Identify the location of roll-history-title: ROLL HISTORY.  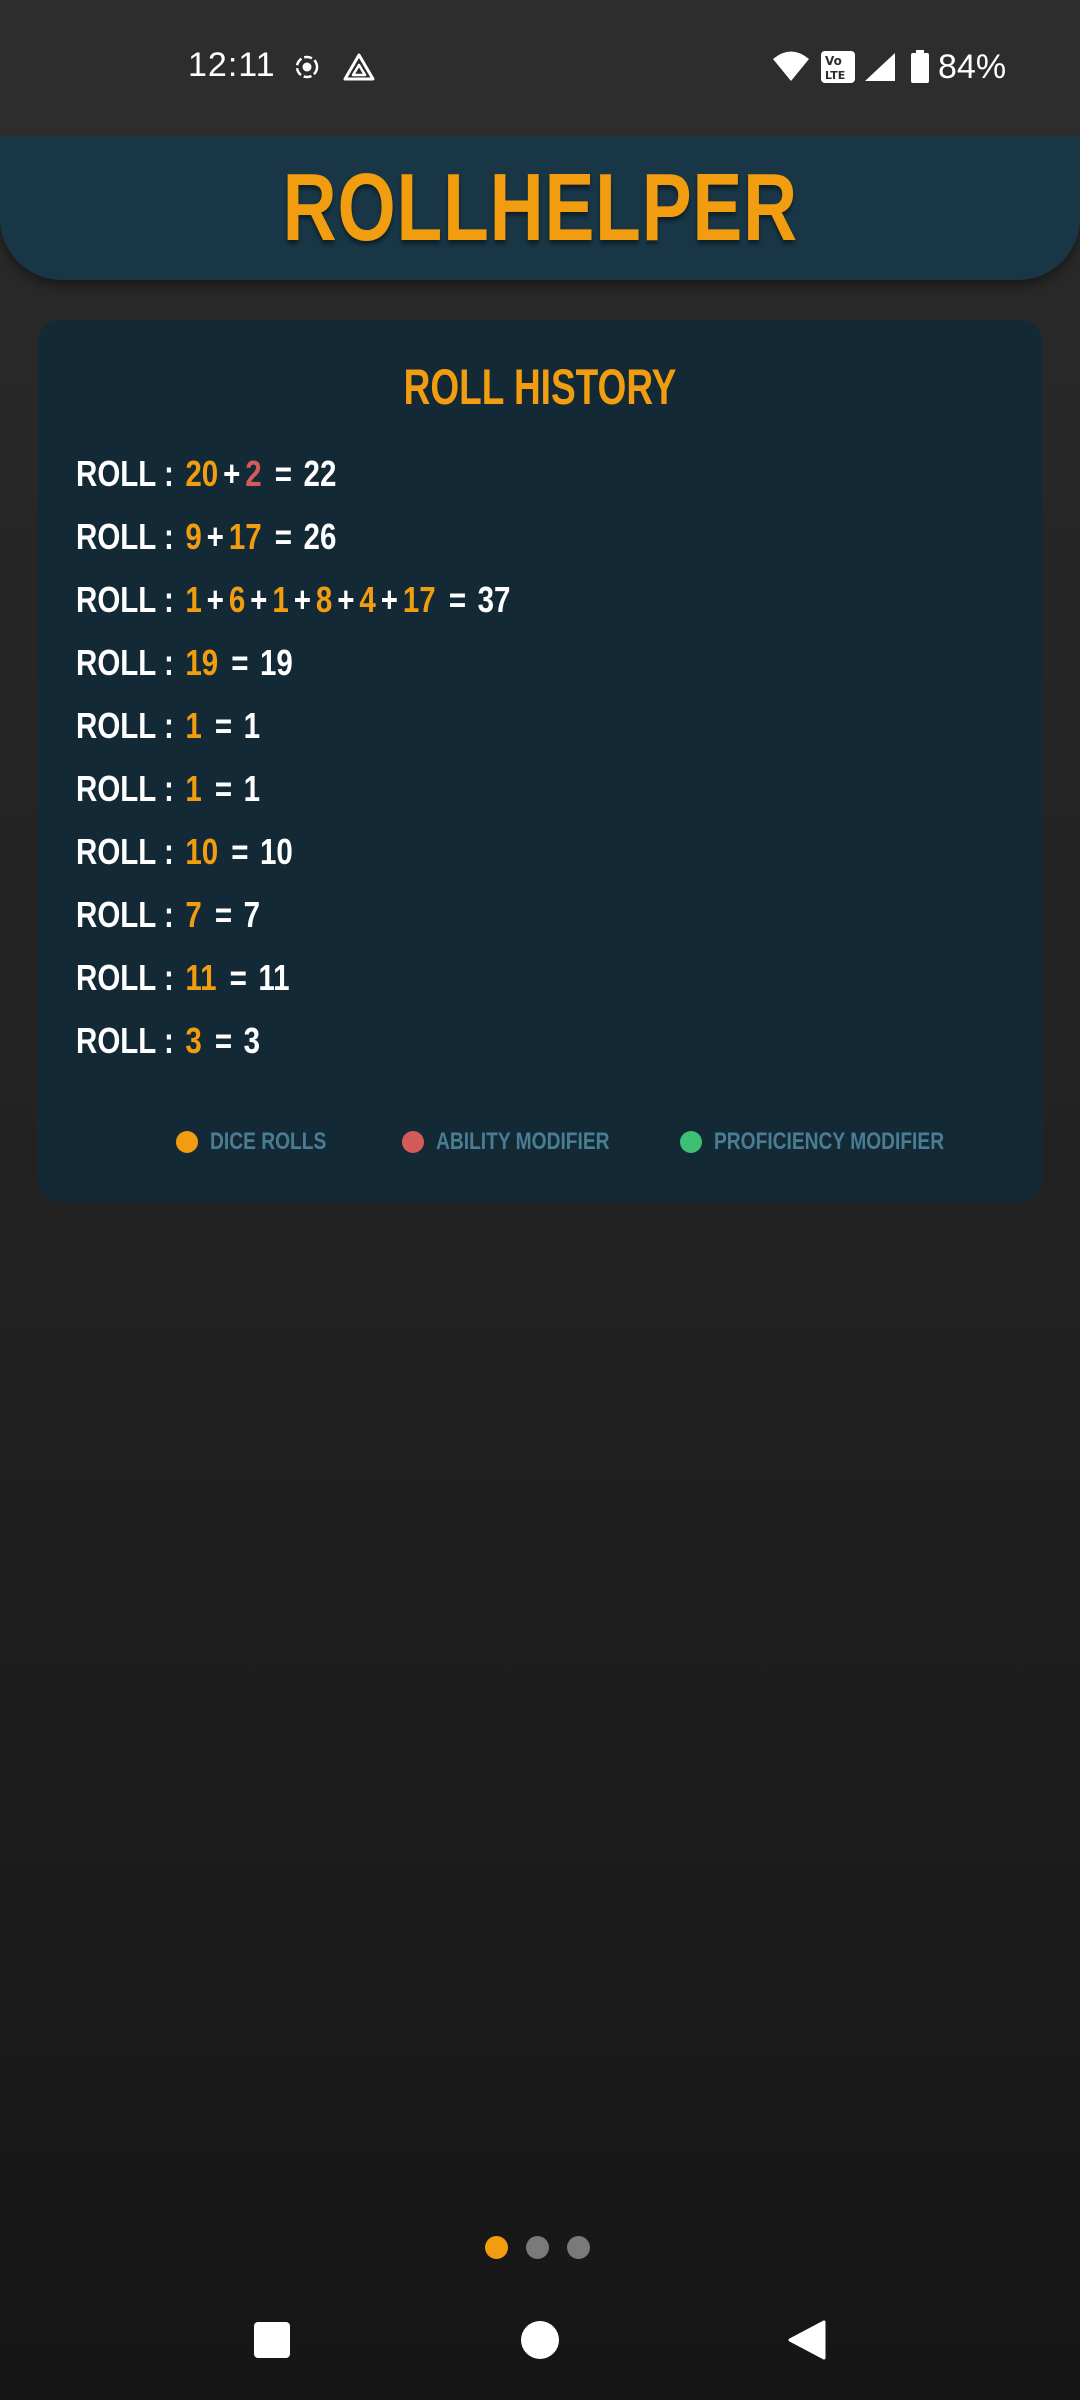
(540, 387).